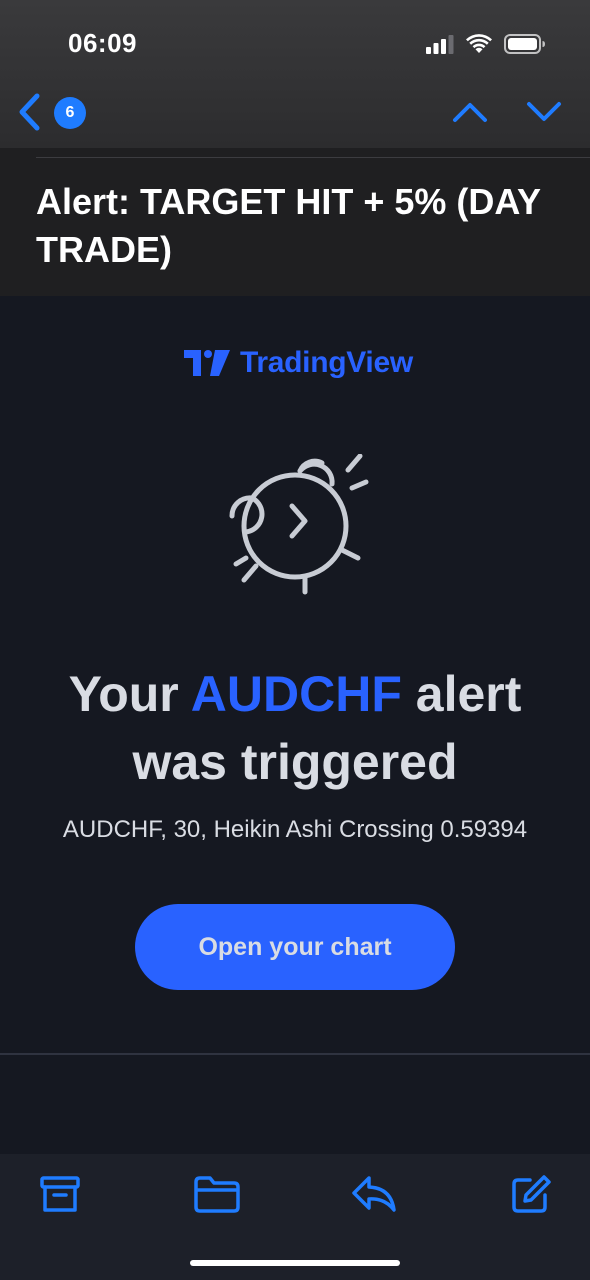 Image resolution: width=590 pixels, height=1280 pixels. I want to click on compose-button, so click(530, 1194).